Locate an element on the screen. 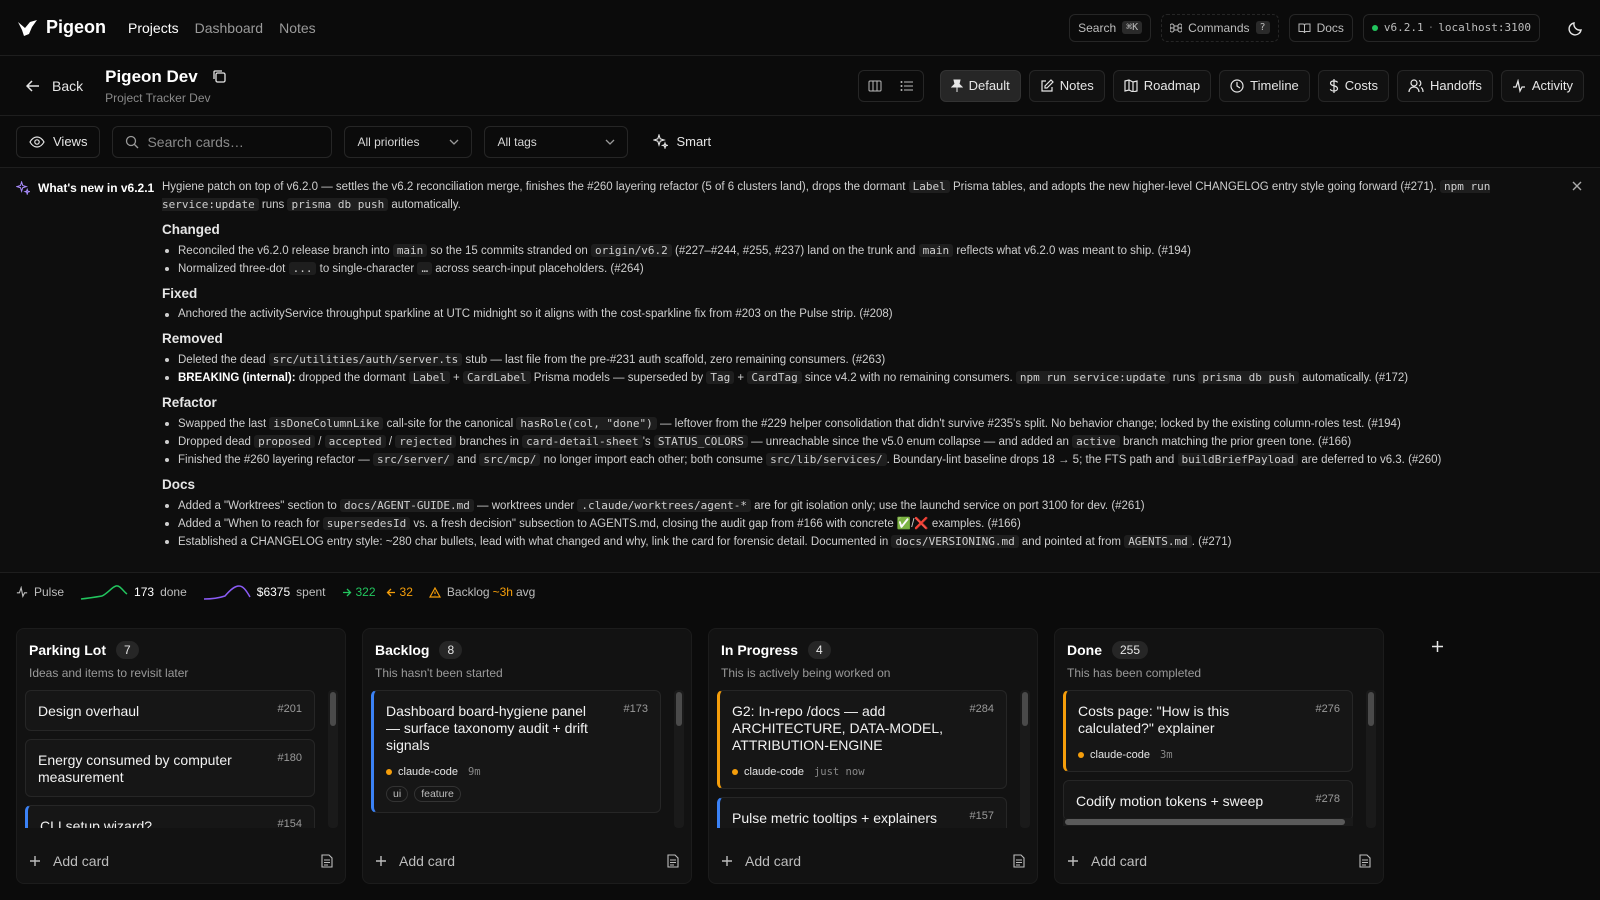 This screenshot has width=1600, height=900. brand: Pigeon is located at coordinates (61, 27).